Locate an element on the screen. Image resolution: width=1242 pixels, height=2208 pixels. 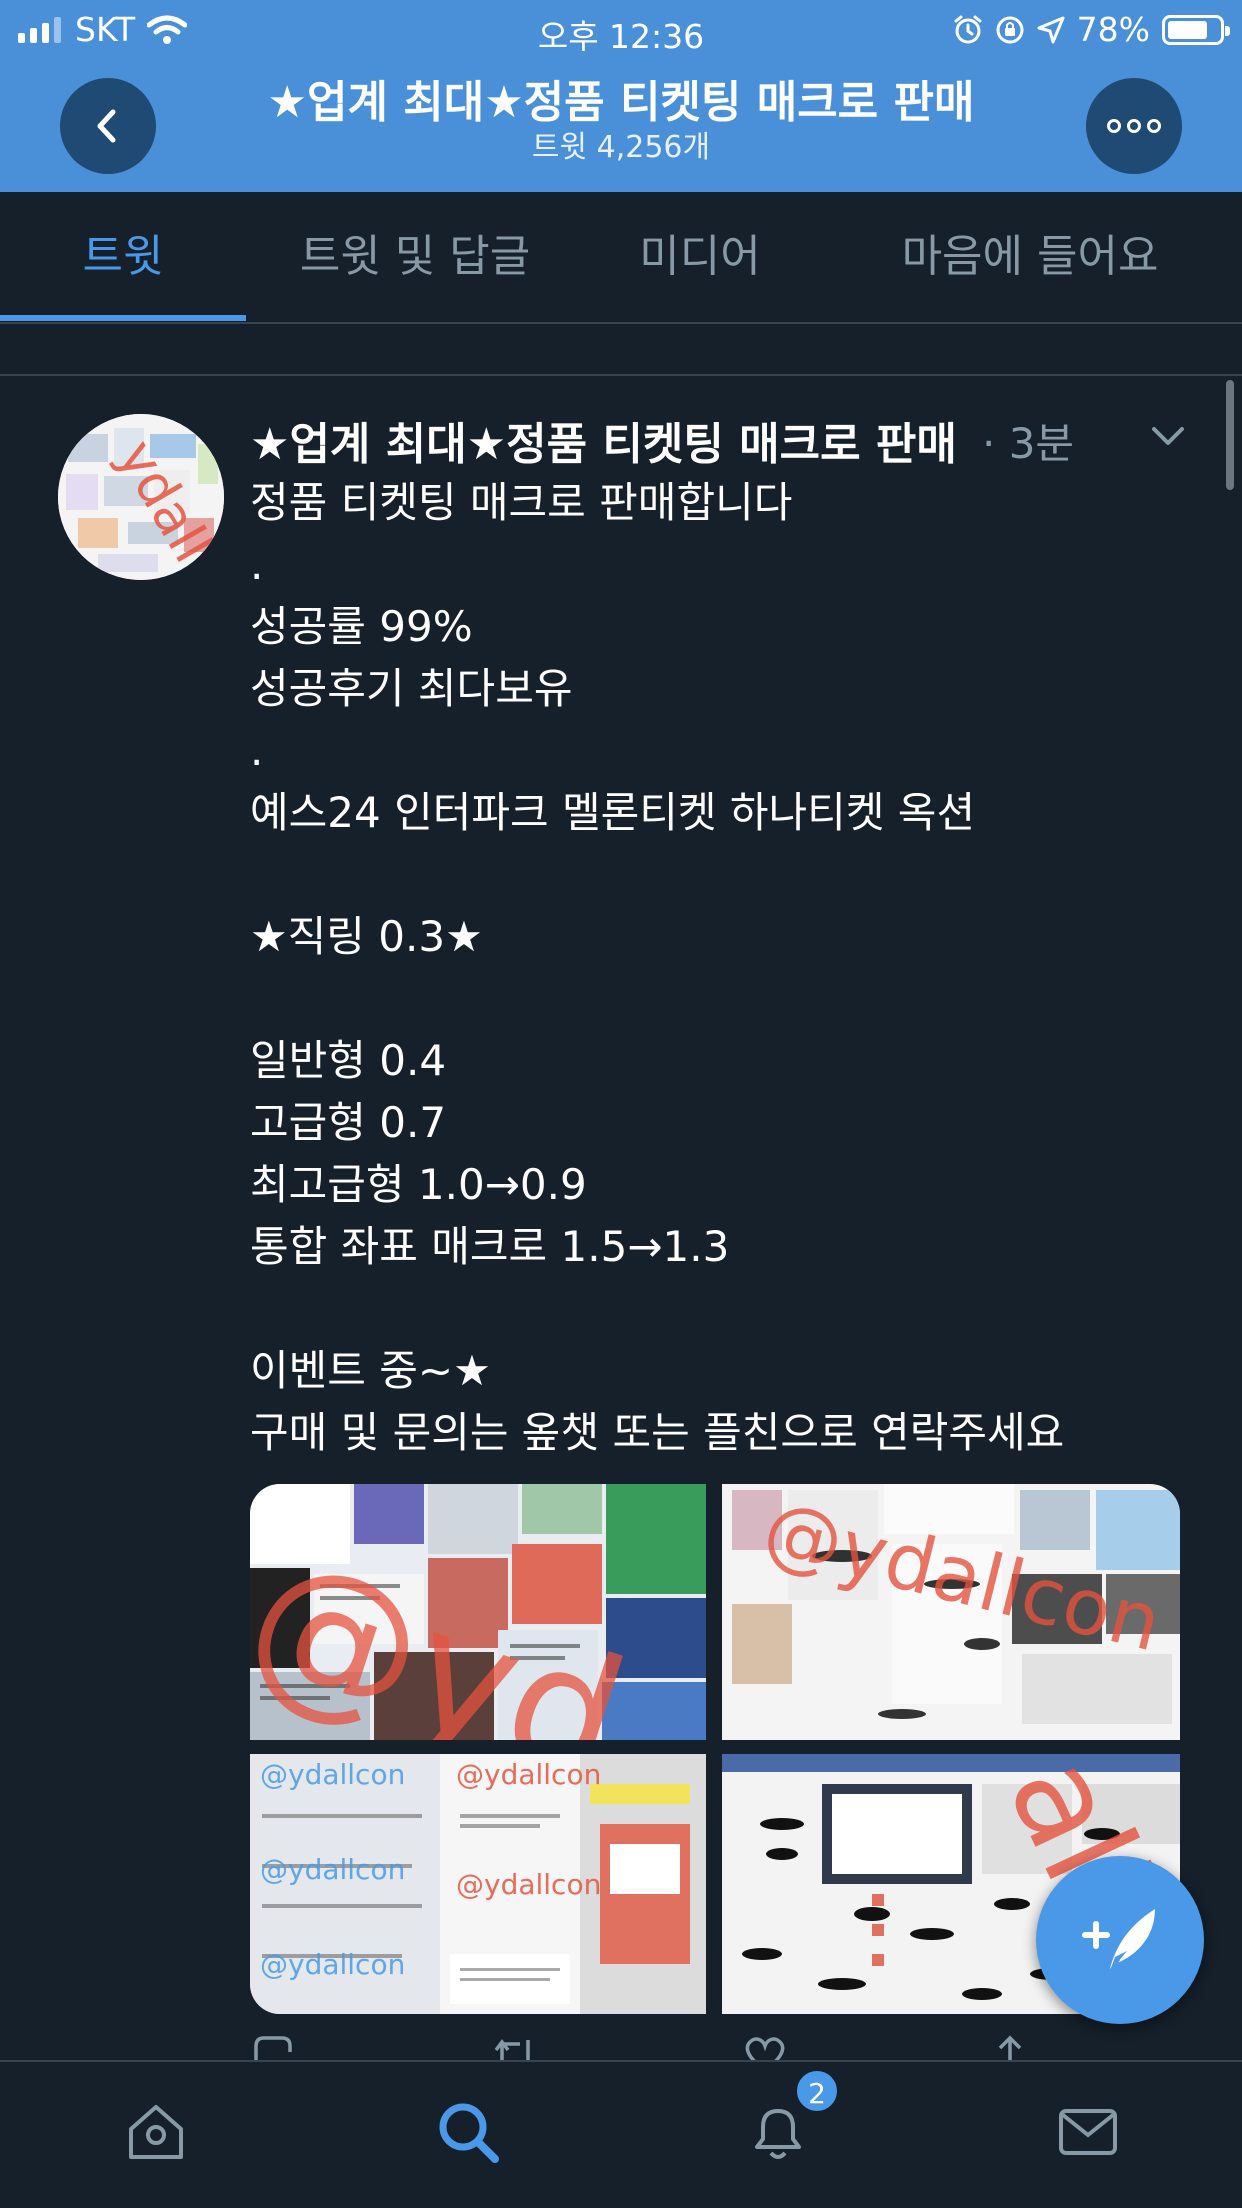
profile-name-title: ★업계 최대★정품 티켓팅 매크로 판매 is located at coordinates (621, 102).